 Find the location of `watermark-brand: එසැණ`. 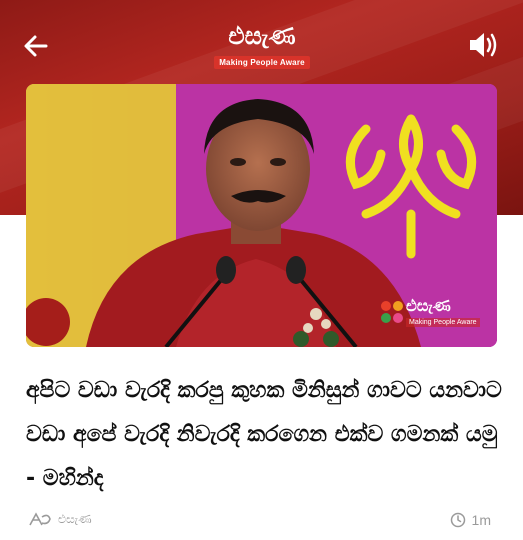

watermark-brand: එසැණ is located at coordinates (428, 305).